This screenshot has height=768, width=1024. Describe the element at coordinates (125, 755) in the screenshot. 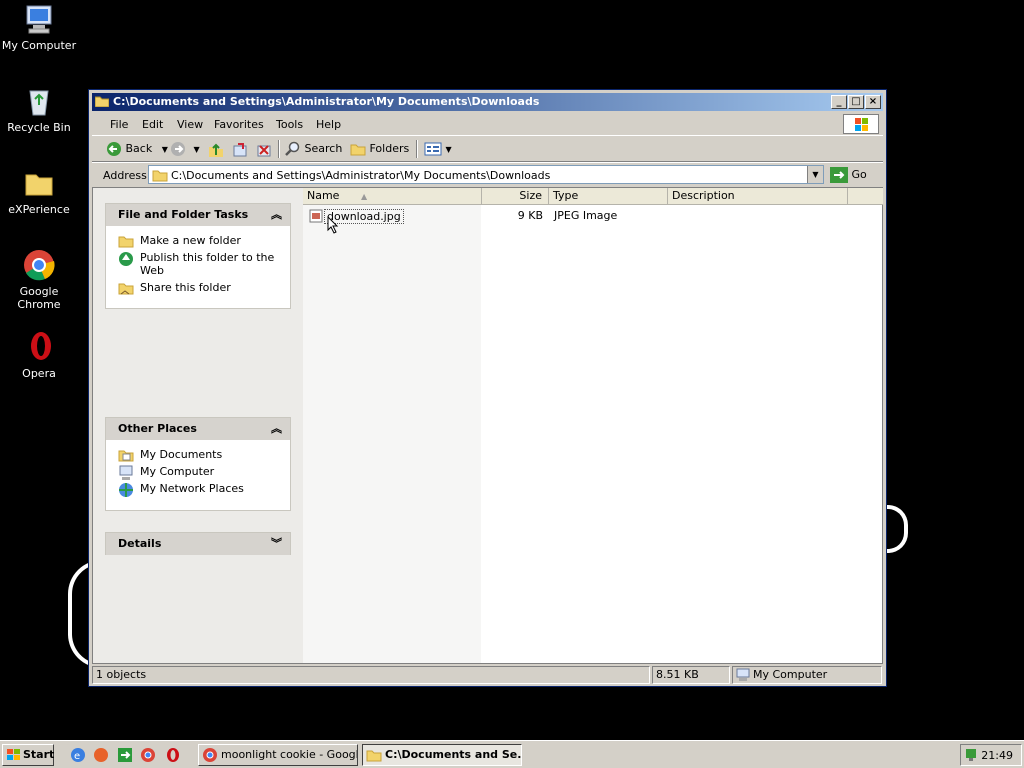

I see `quicklaunch-arrow-icon` at that location.